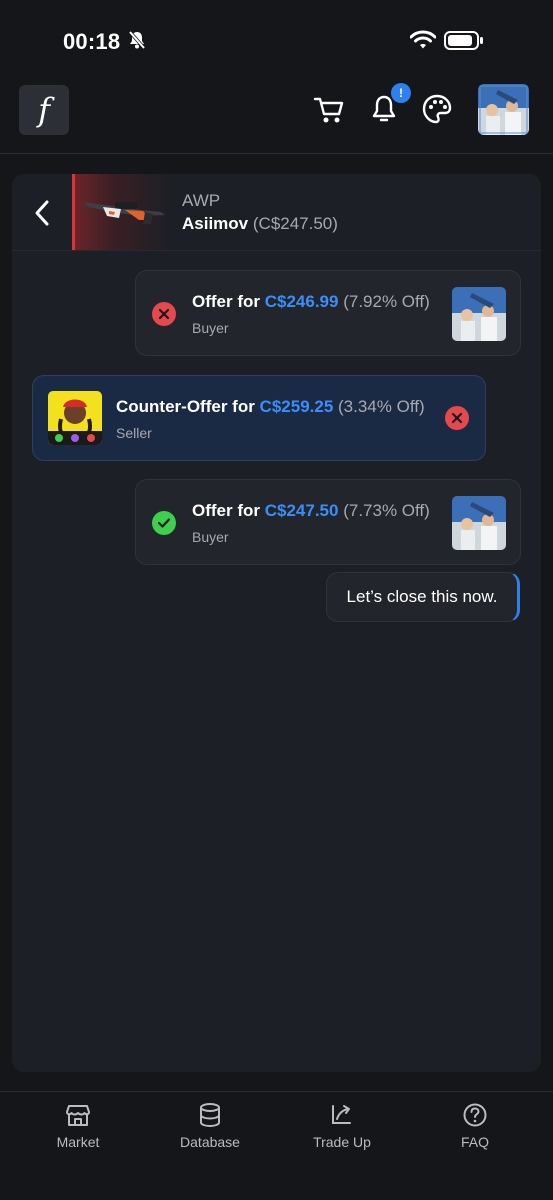 This screenshot has height=1200, width=553. Describe the element at coordinates (92, 41) in the screenshot. I see `status-time: 00:18` at that location.